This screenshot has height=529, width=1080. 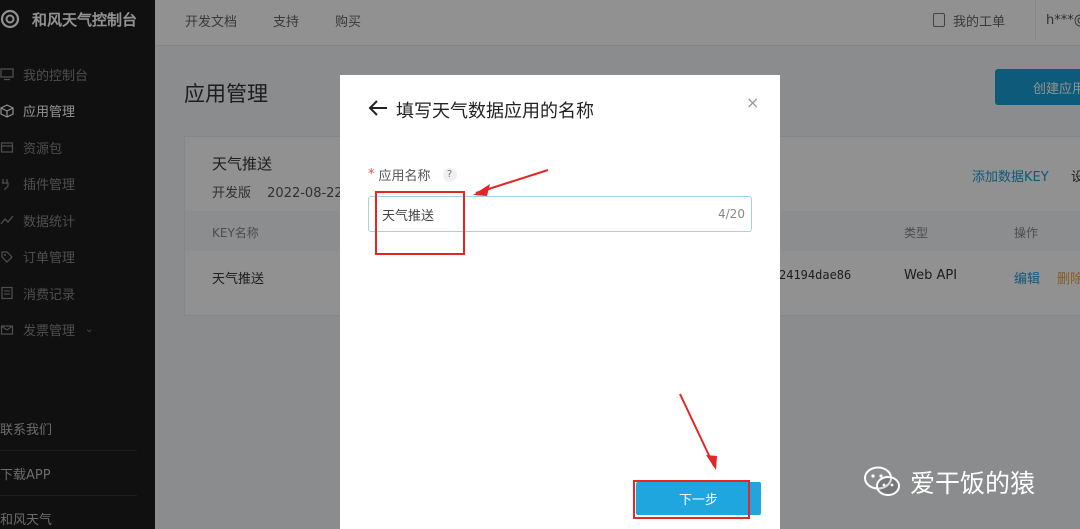 What do you see at coordinates (420, 223) in the screenshot?
I see `annotation-box-input` at bounding box center [420, 223].